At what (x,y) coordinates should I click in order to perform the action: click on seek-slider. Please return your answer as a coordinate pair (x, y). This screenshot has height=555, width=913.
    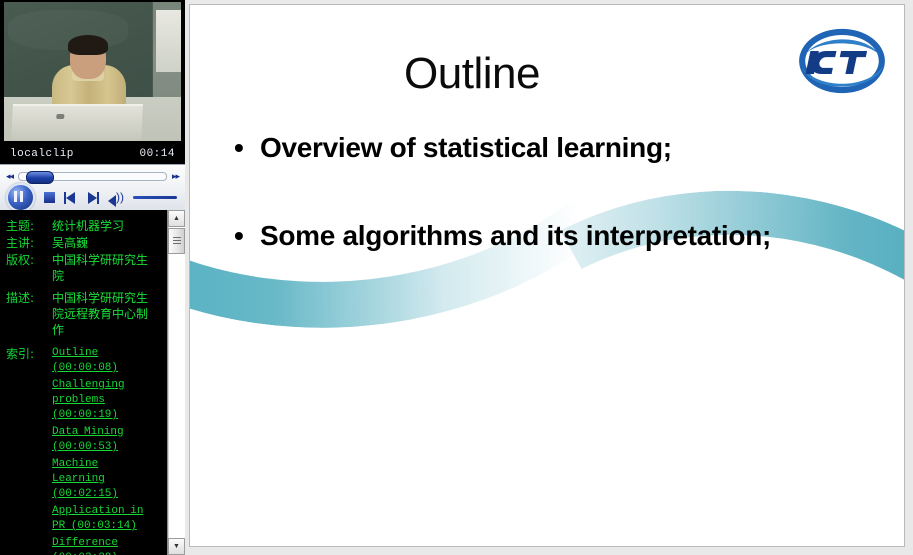
    Looking at the image, I should click on (92, 177).